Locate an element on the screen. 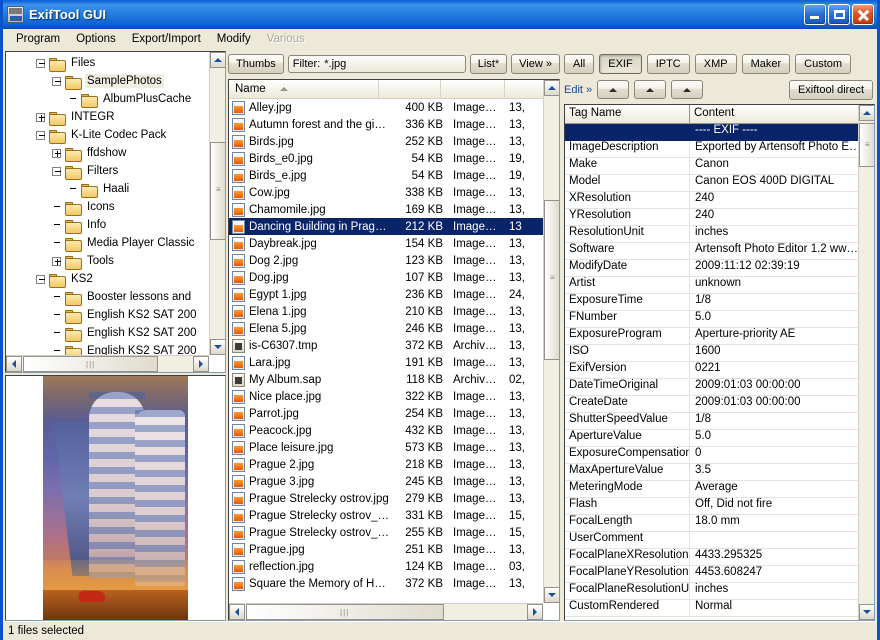 This screenshot has height=640, width=880. file-list-vertical-scrollbar: ≡ is located at coordinates (551, 341).